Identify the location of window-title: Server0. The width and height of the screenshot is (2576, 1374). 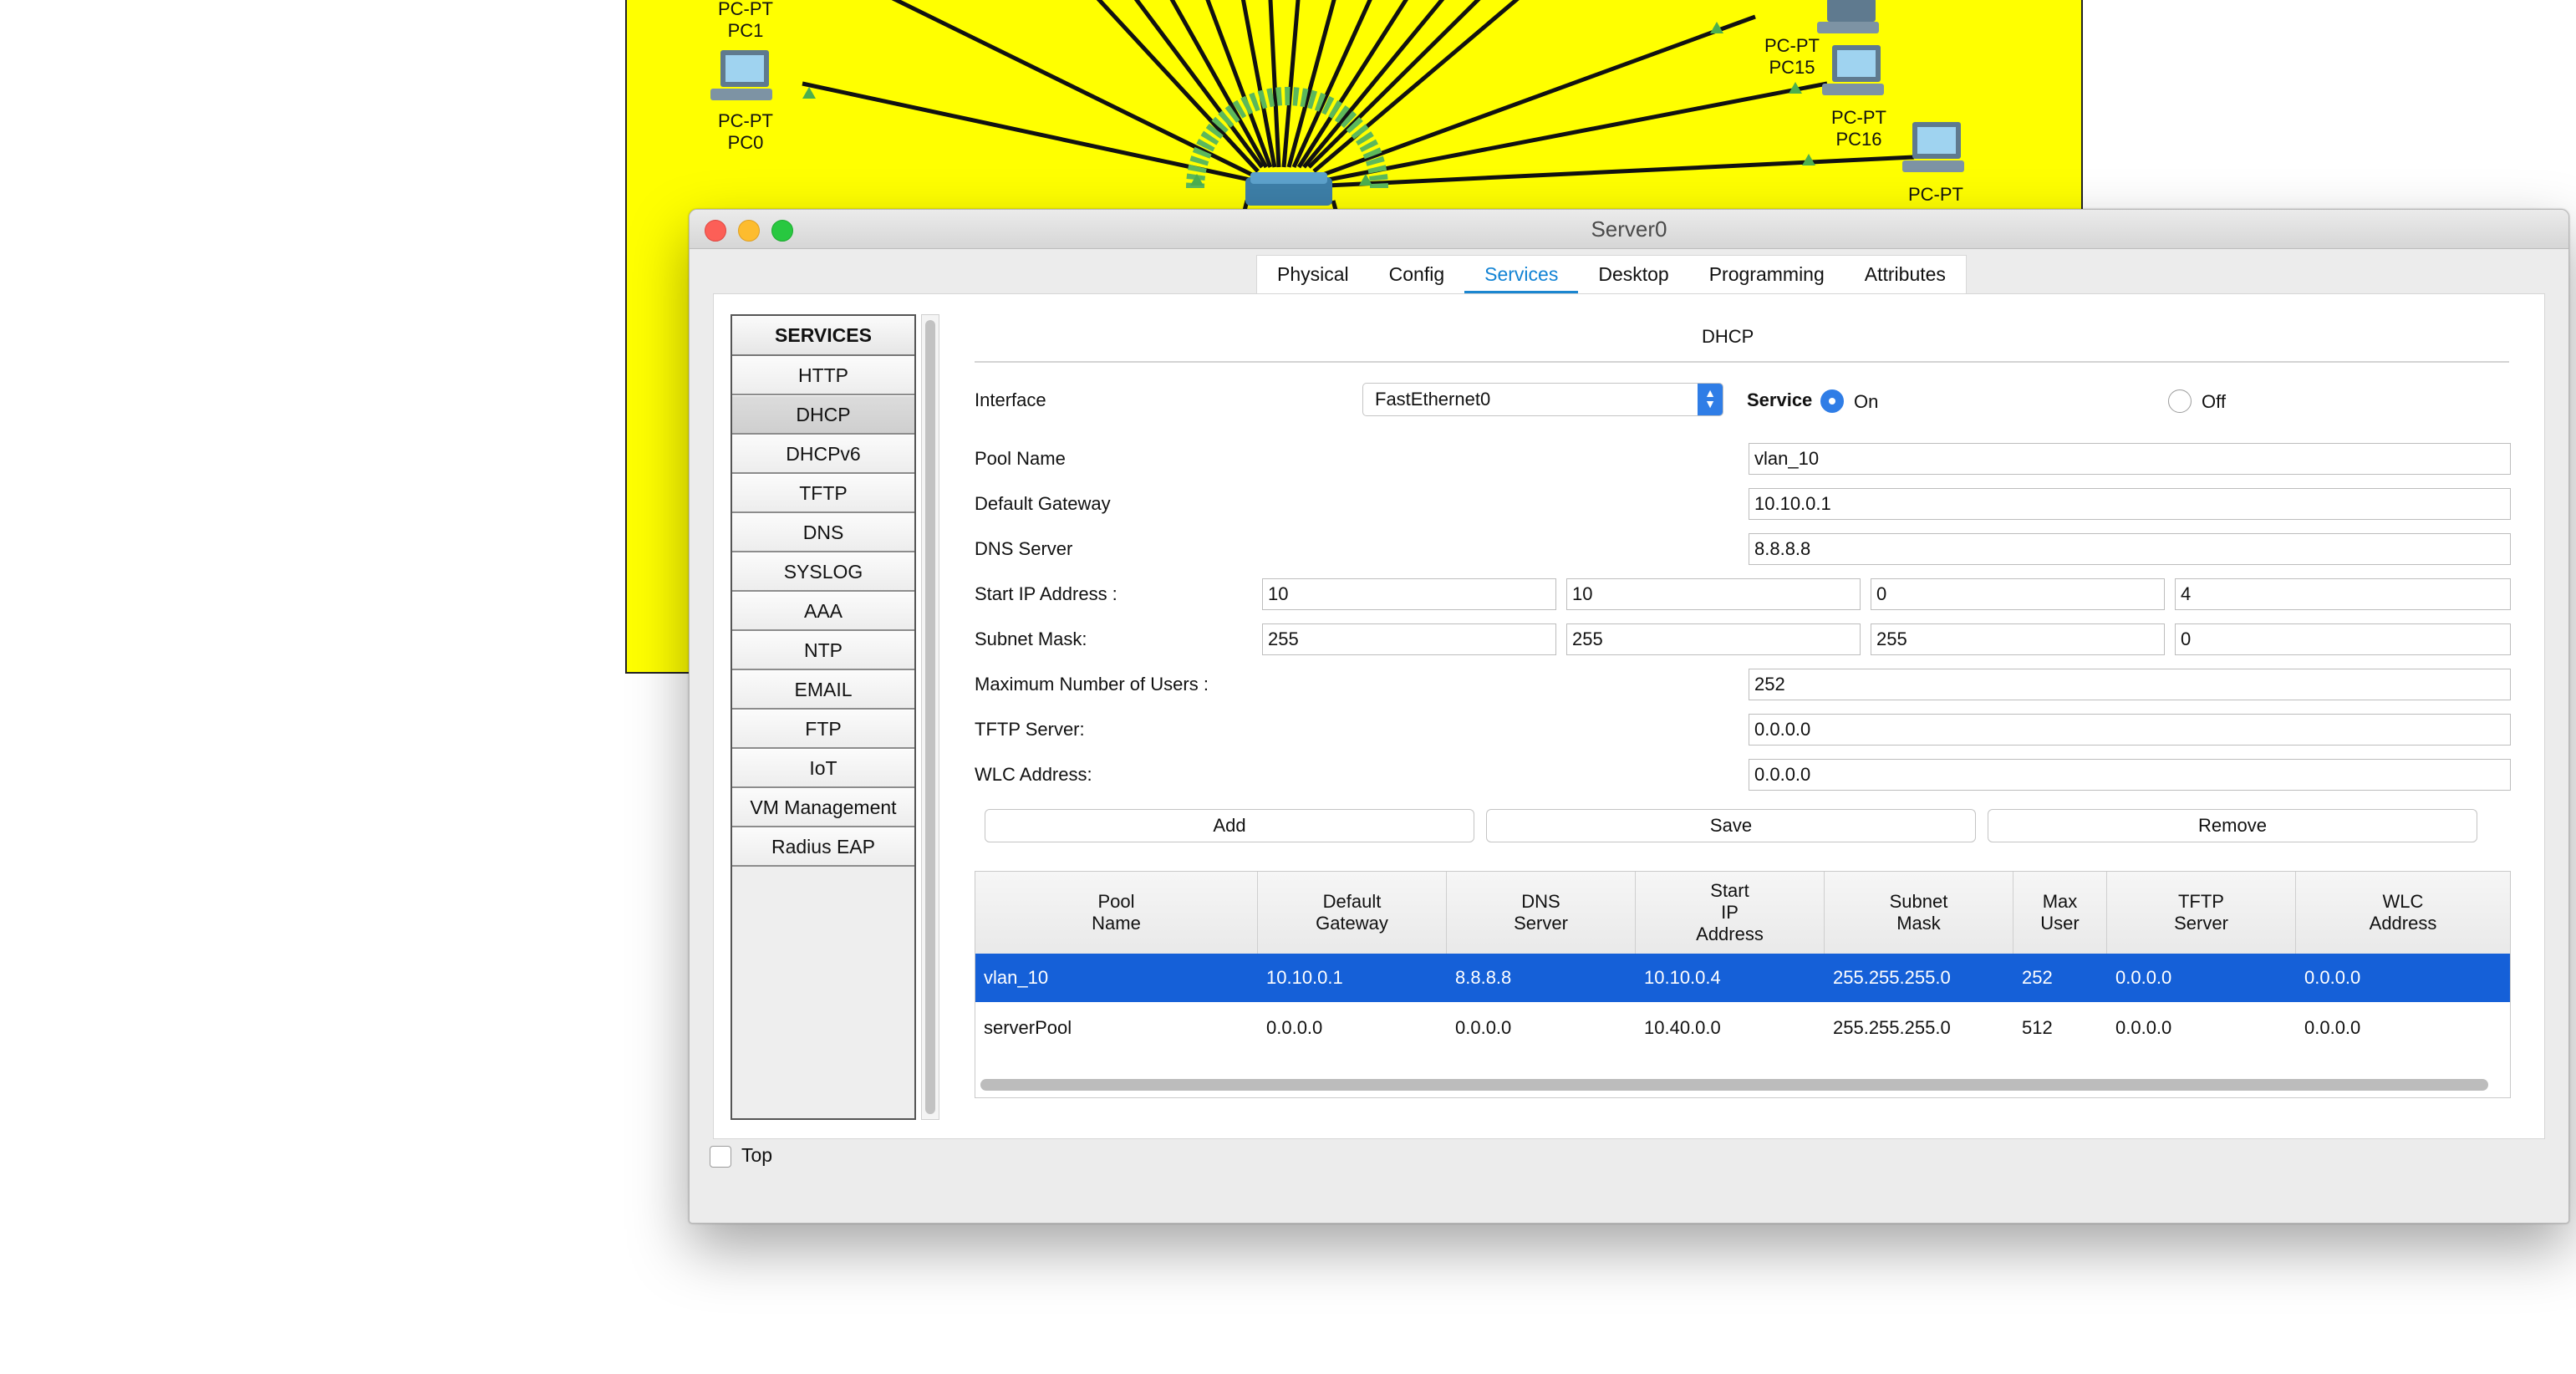
(1629, 229).